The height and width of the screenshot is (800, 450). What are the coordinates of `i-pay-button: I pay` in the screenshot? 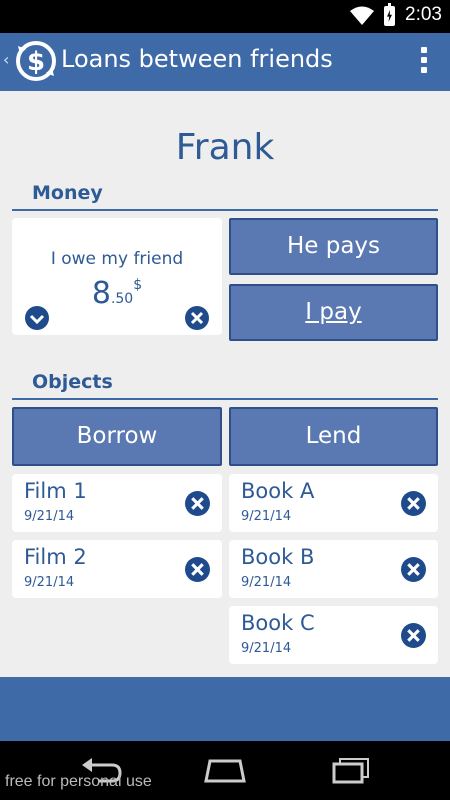 It's located at (333, 312).